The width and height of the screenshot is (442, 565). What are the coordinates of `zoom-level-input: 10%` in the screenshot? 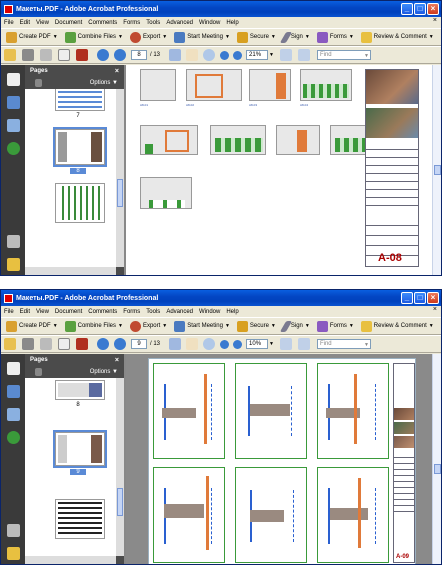 It's located at (257, 344).